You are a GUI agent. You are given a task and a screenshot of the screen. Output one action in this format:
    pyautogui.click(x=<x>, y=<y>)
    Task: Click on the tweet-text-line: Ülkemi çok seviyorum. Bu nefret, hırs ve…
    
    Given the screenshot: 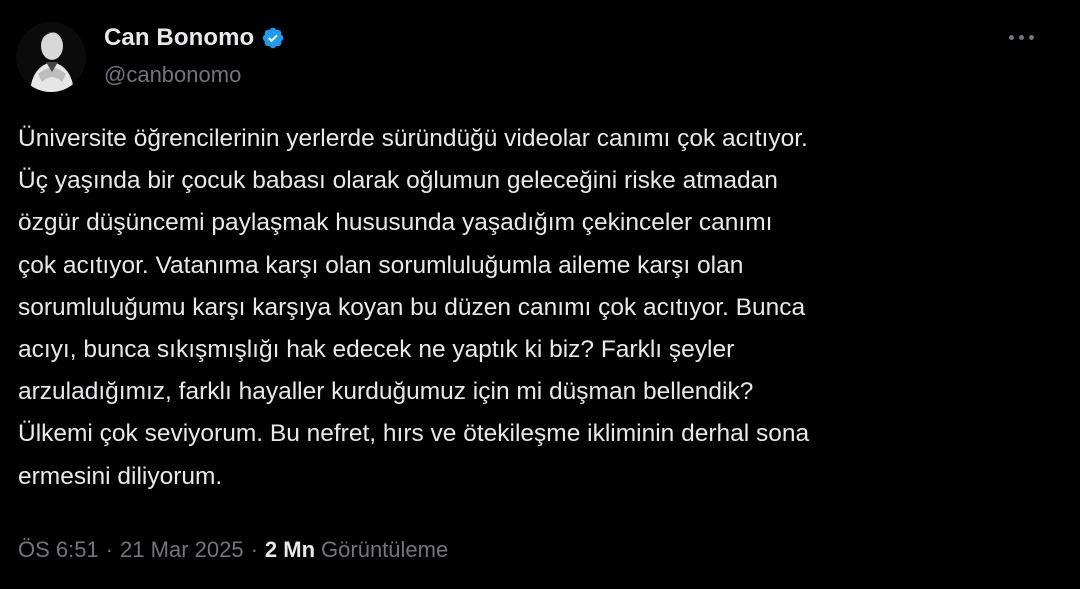 What is the action you would take?
    pyautogui.click(x=414, y=434)
    